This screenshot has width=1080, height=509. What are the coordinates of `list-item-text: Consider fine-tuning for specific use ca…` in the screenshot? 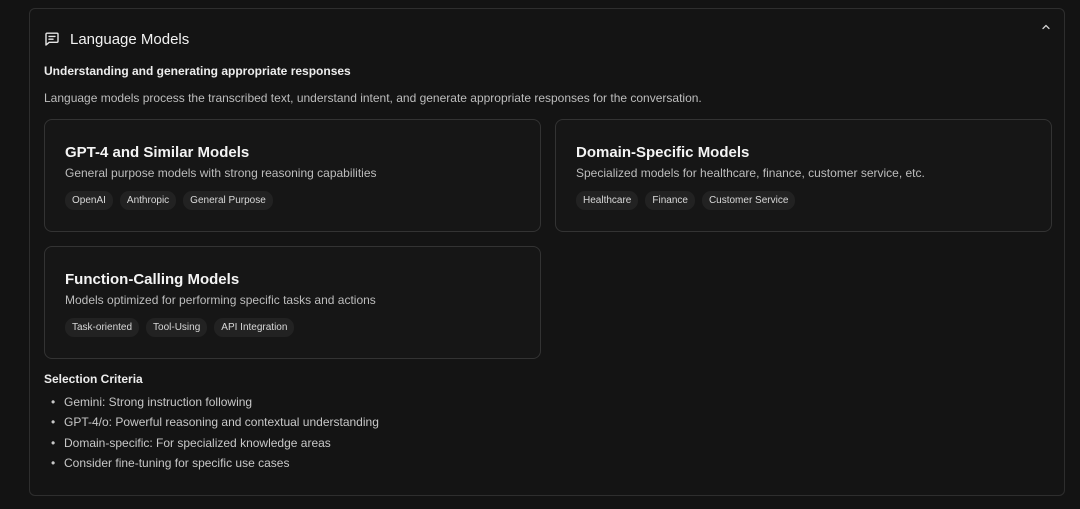 It's located at (177, 462).